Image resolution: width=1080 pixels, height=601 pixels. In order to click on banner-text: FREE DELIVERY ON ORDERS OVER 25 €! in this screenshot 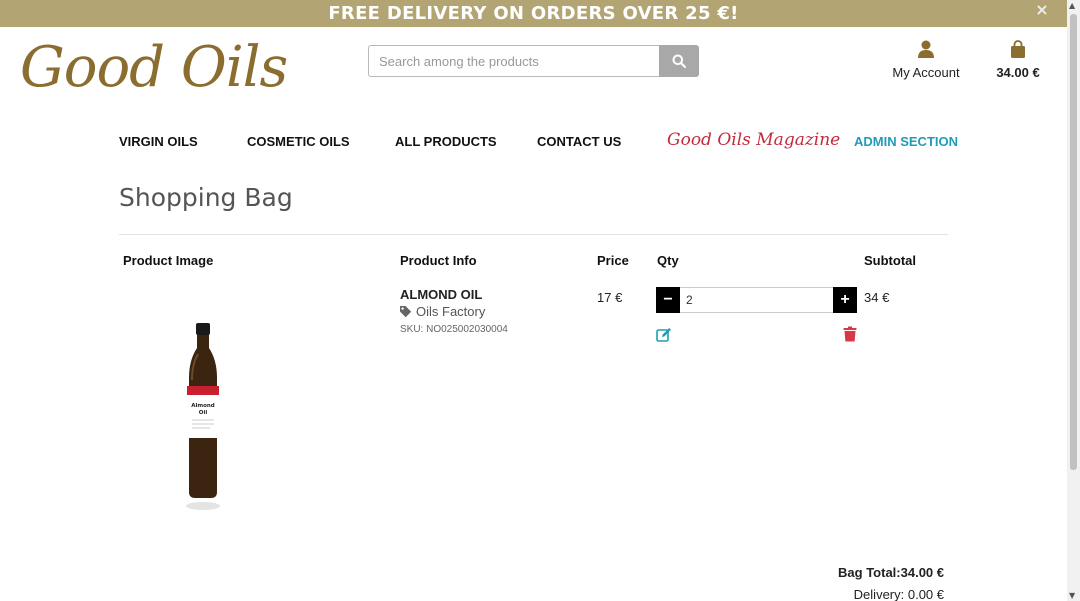, I will do `click(533, 13)`.